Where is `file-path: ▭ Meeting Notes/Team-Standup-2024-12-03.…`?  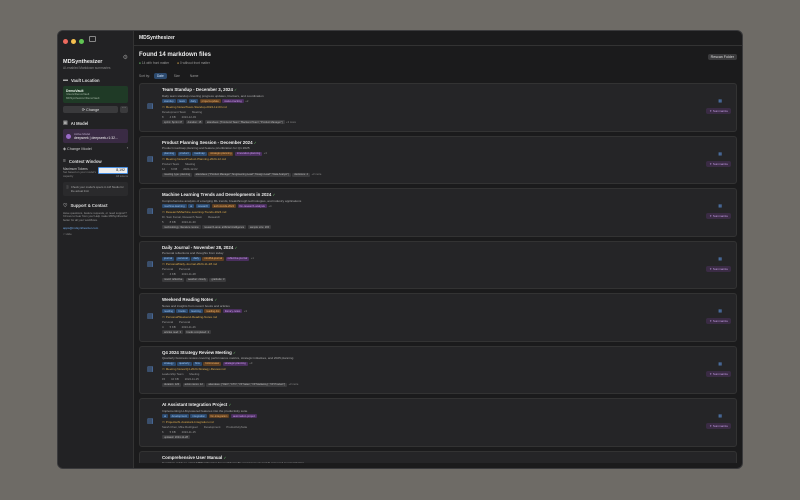
file-path: ▭ Meeting Notes/Team-Standup-2024-12-03.… is located at coordinates (447, 107).